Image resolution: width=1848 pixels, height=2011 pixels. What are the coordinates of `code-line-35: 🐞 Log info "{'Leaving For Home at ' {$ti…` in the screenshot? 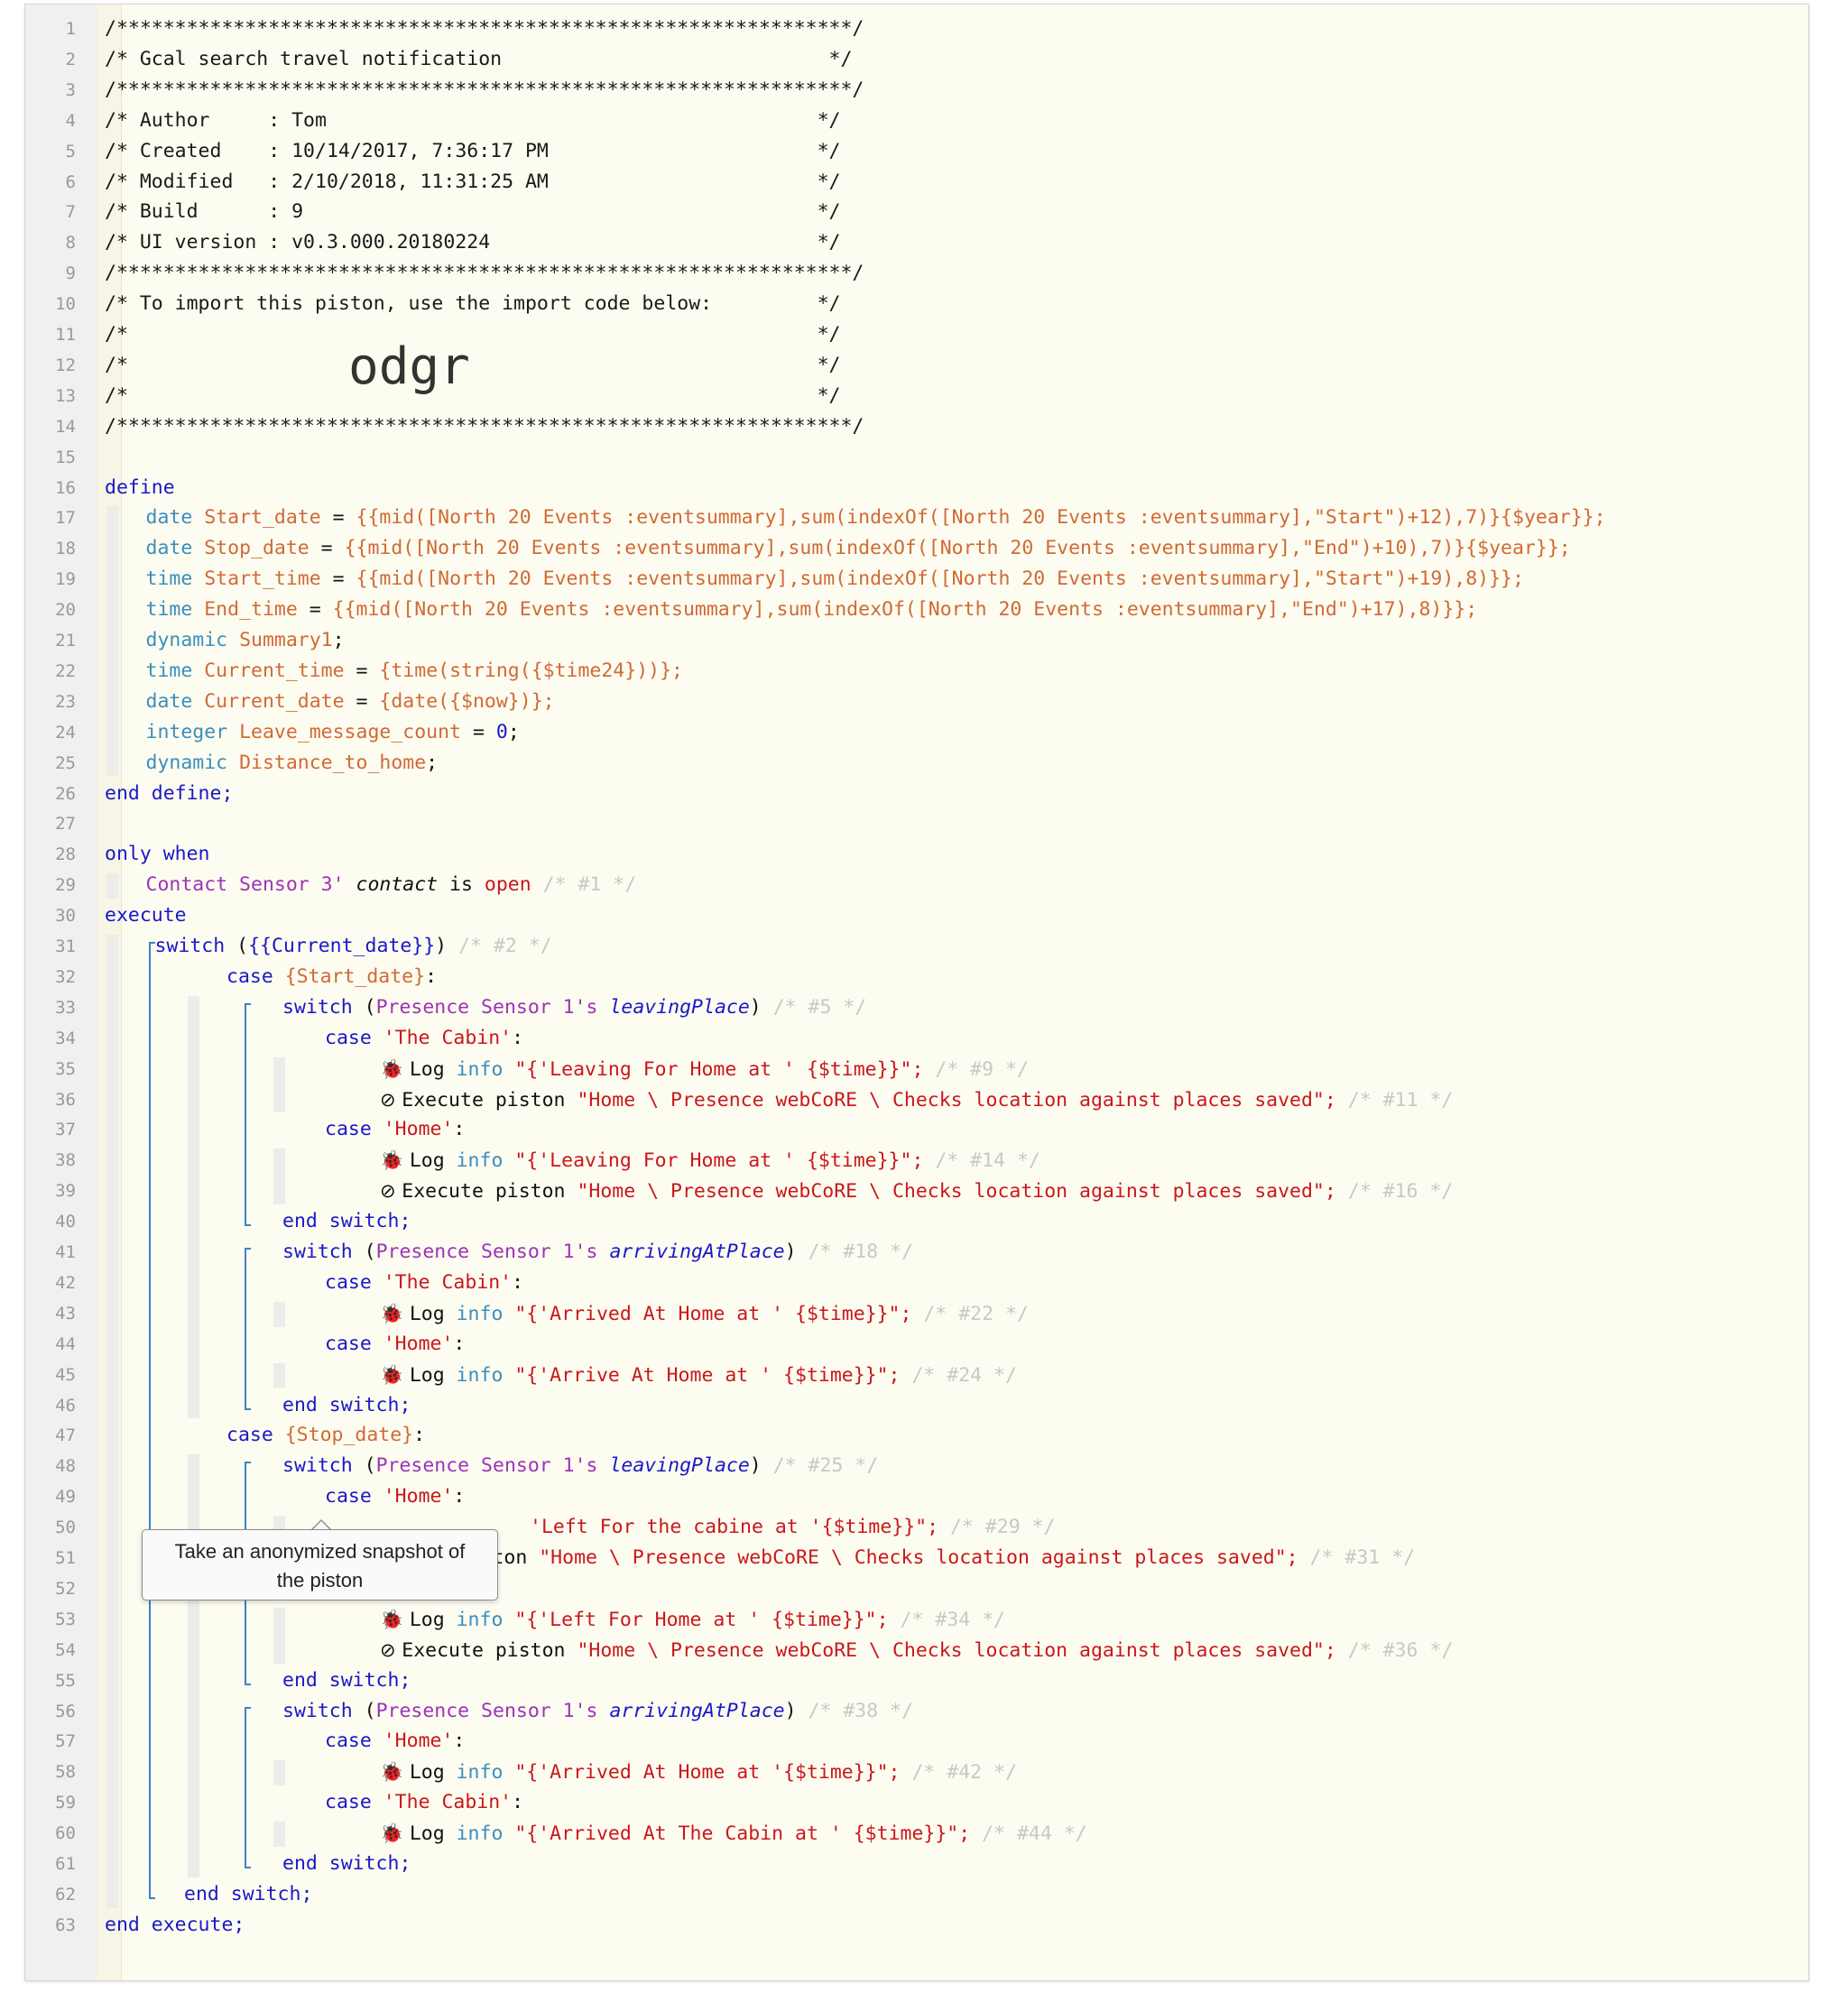 It's located at (704, 1070).